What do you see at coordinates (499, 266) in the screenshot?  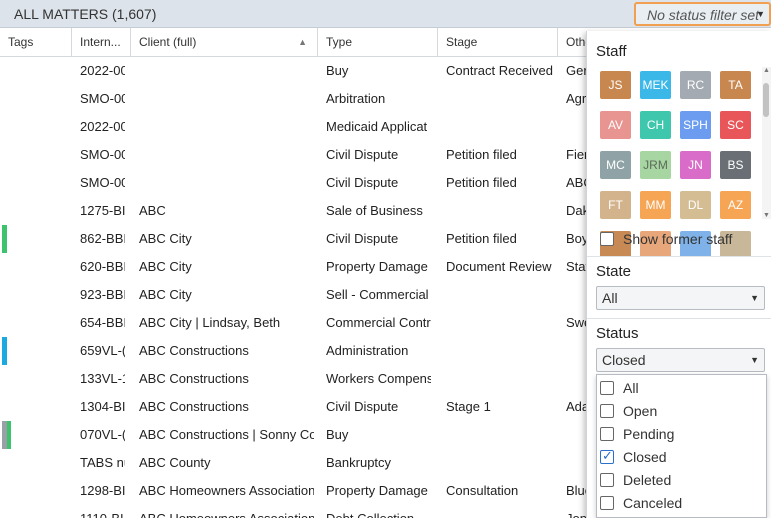 I see `cell-stage: Document Review` at bounding box center [499, 266].